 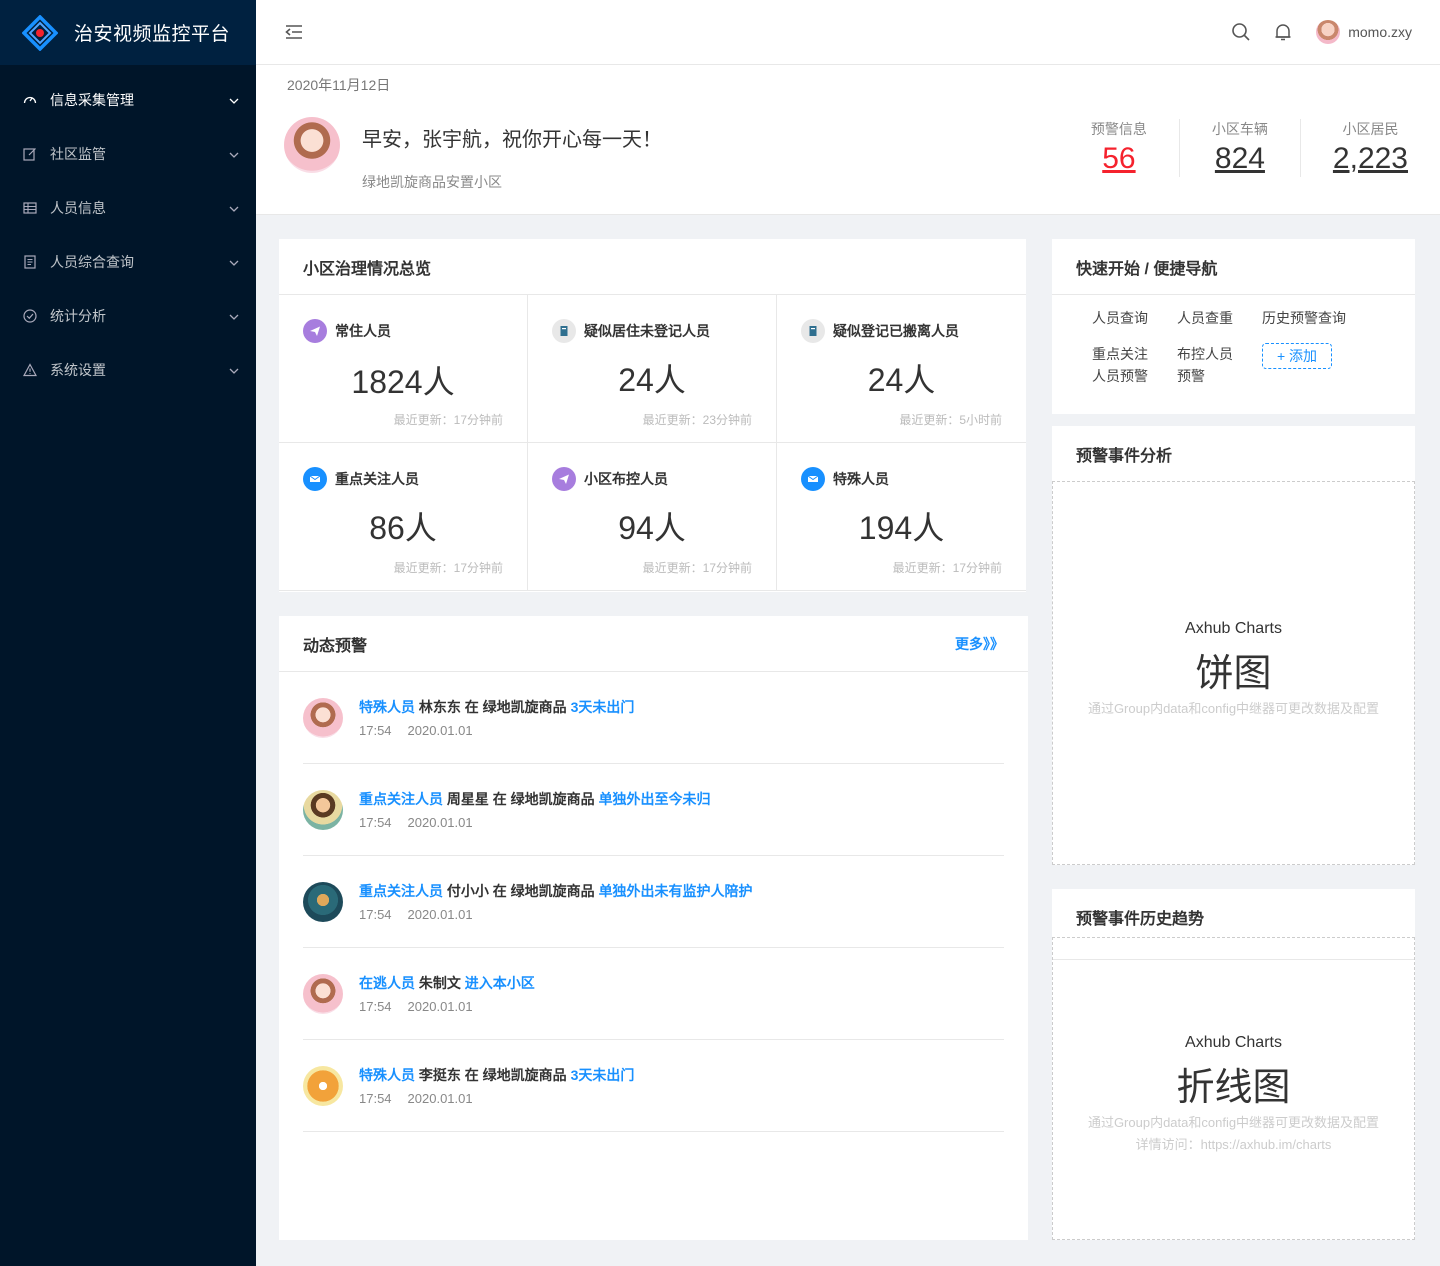 What do you see at coordinates (1241, 32) in the screenshot?
I see `search-icon` at bounding box center [1241, 32].